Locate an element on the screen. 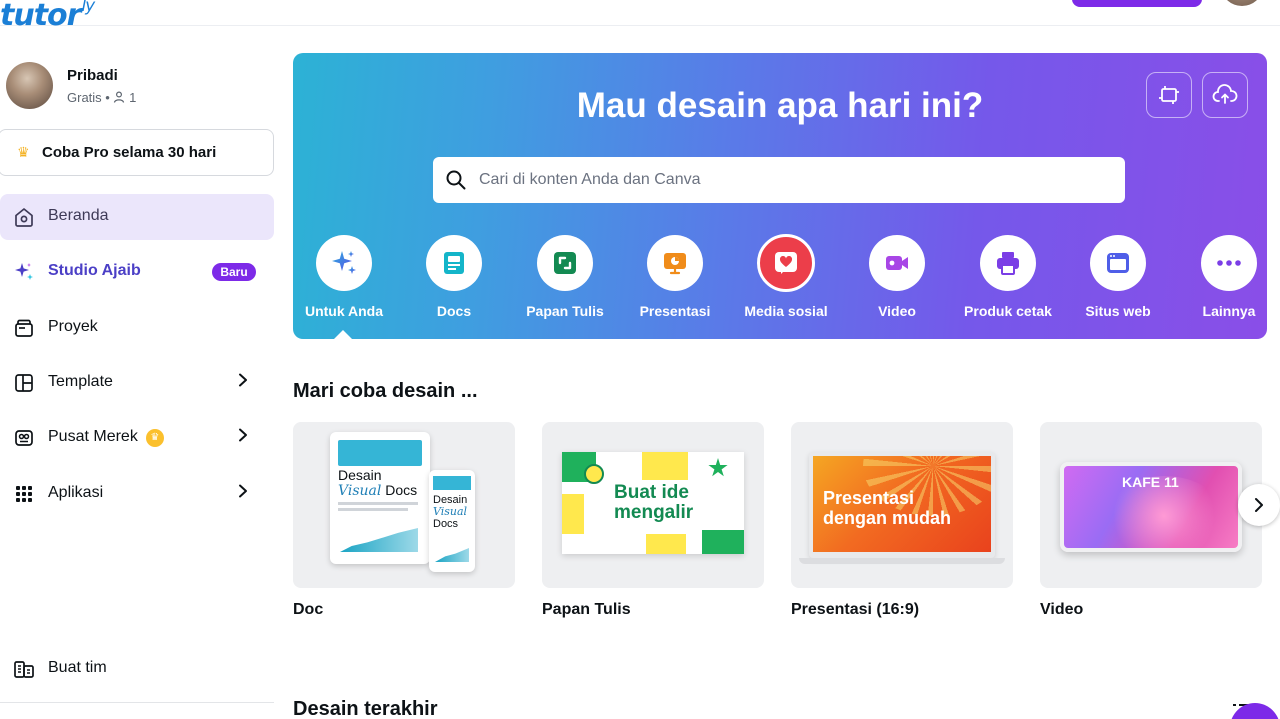 The width and height of the screenshot is (1280, 719). grid-icon is located at coordinates (24, 494).